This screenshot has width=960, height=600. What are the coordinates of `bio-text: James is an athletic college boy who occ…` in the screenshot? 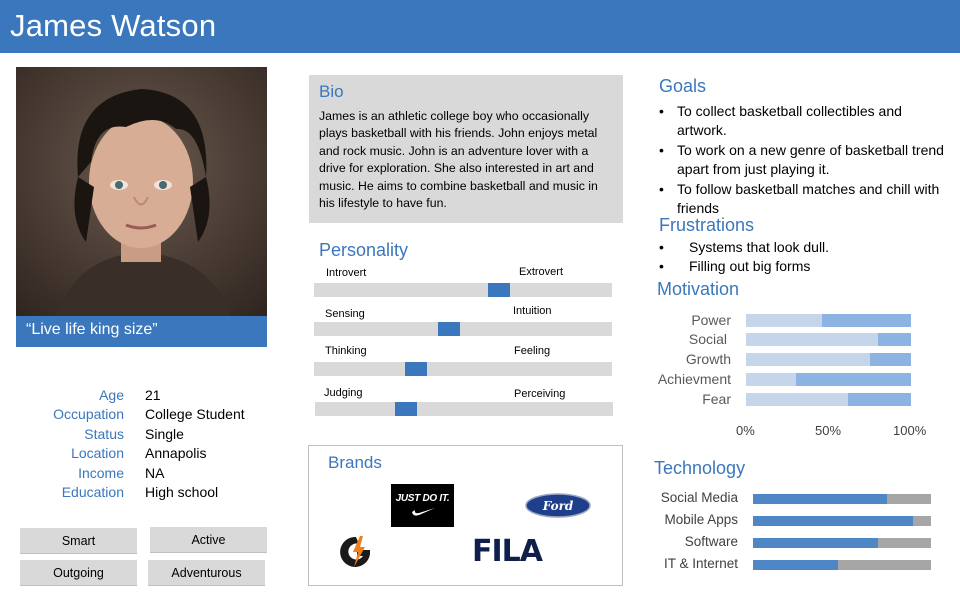 It's located at (458, 160).